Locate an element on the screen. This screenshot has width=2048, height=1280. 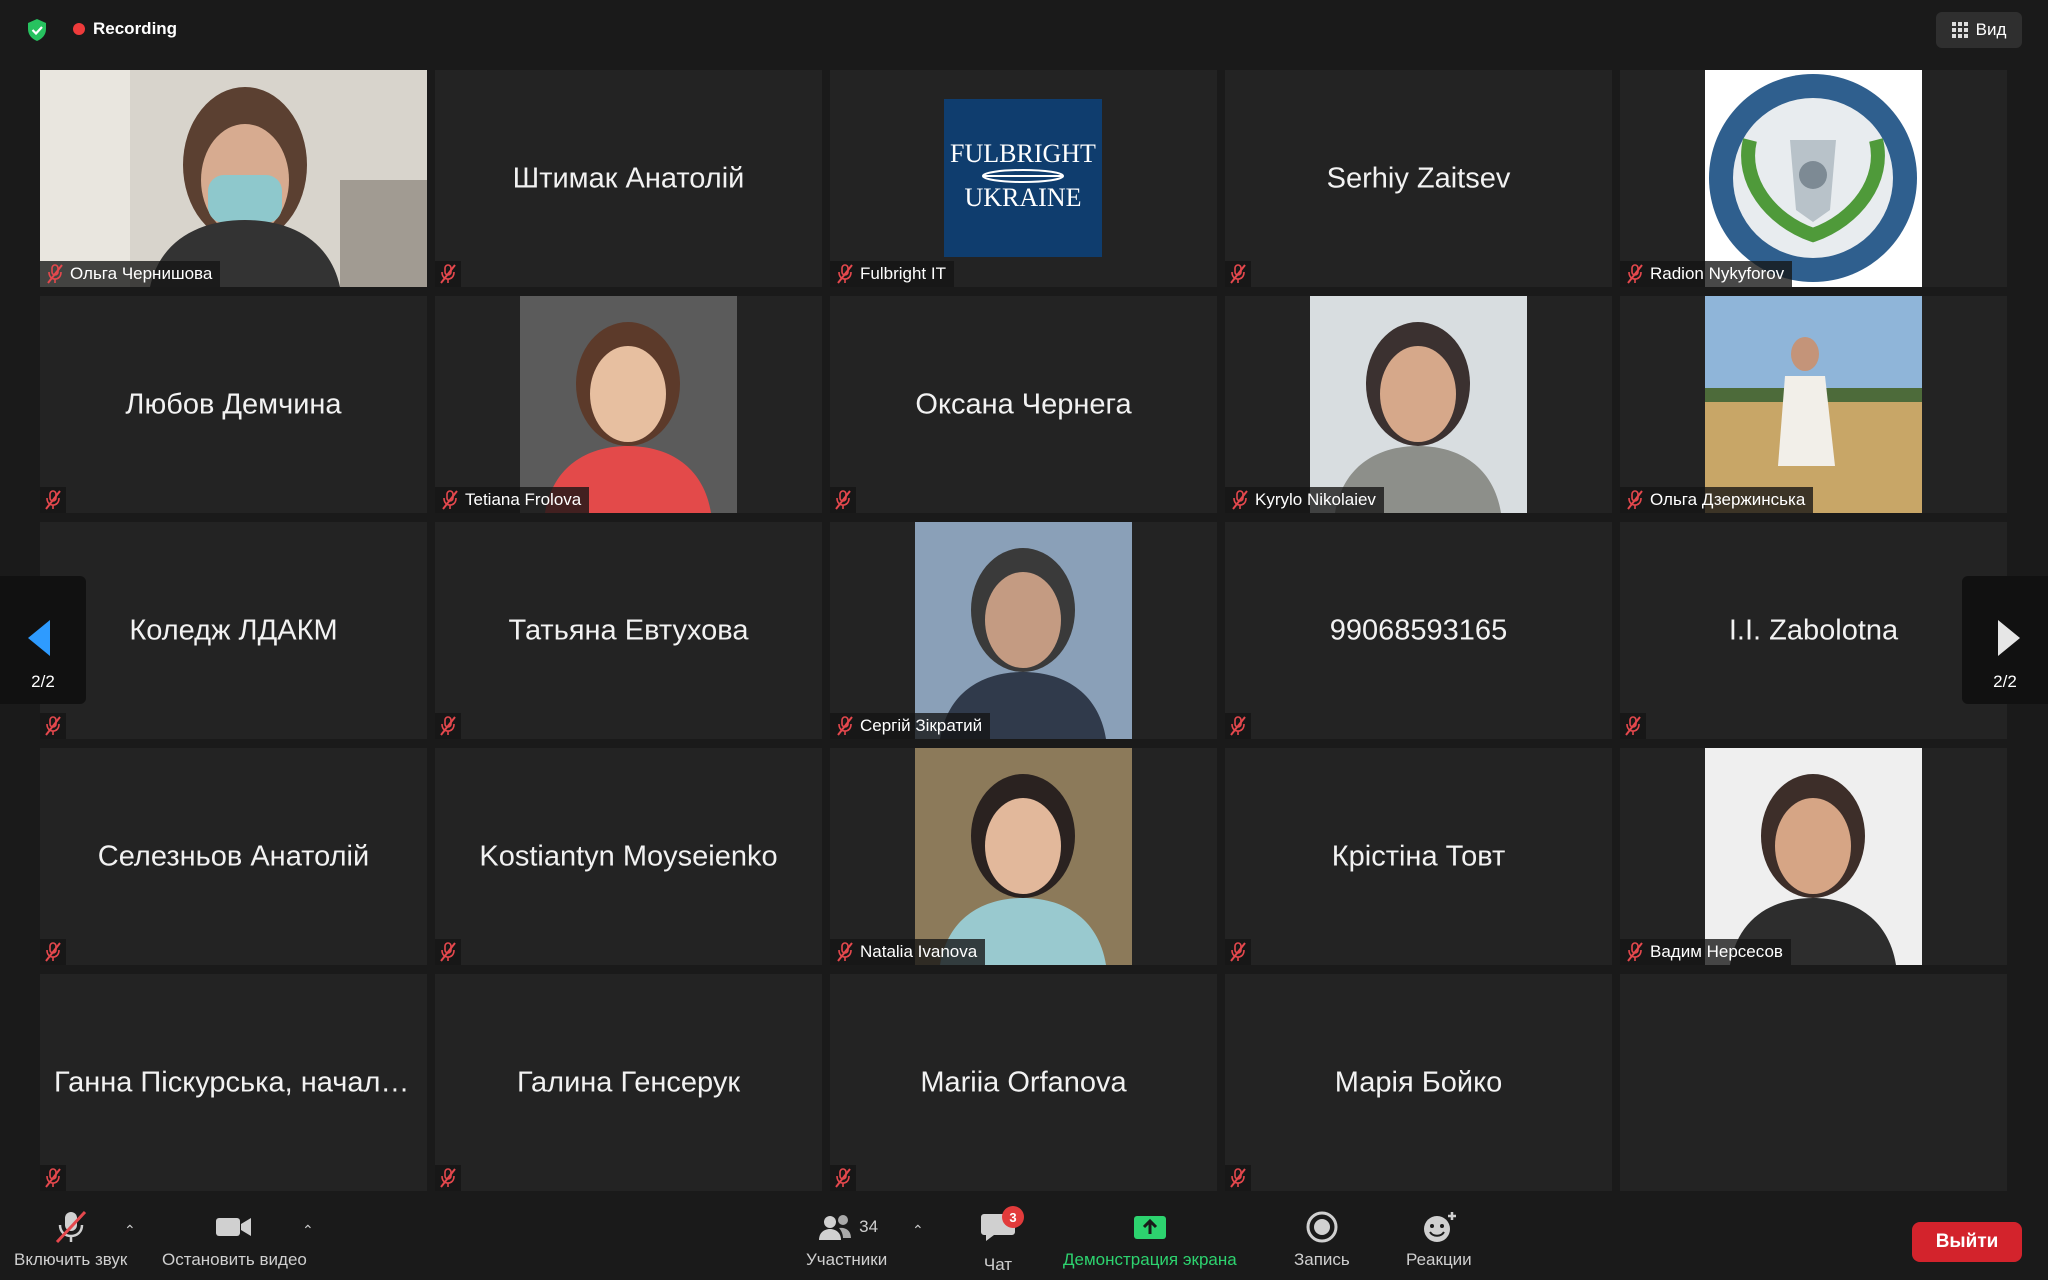
record-button: Запись is located at coordinates (1322, 1240).